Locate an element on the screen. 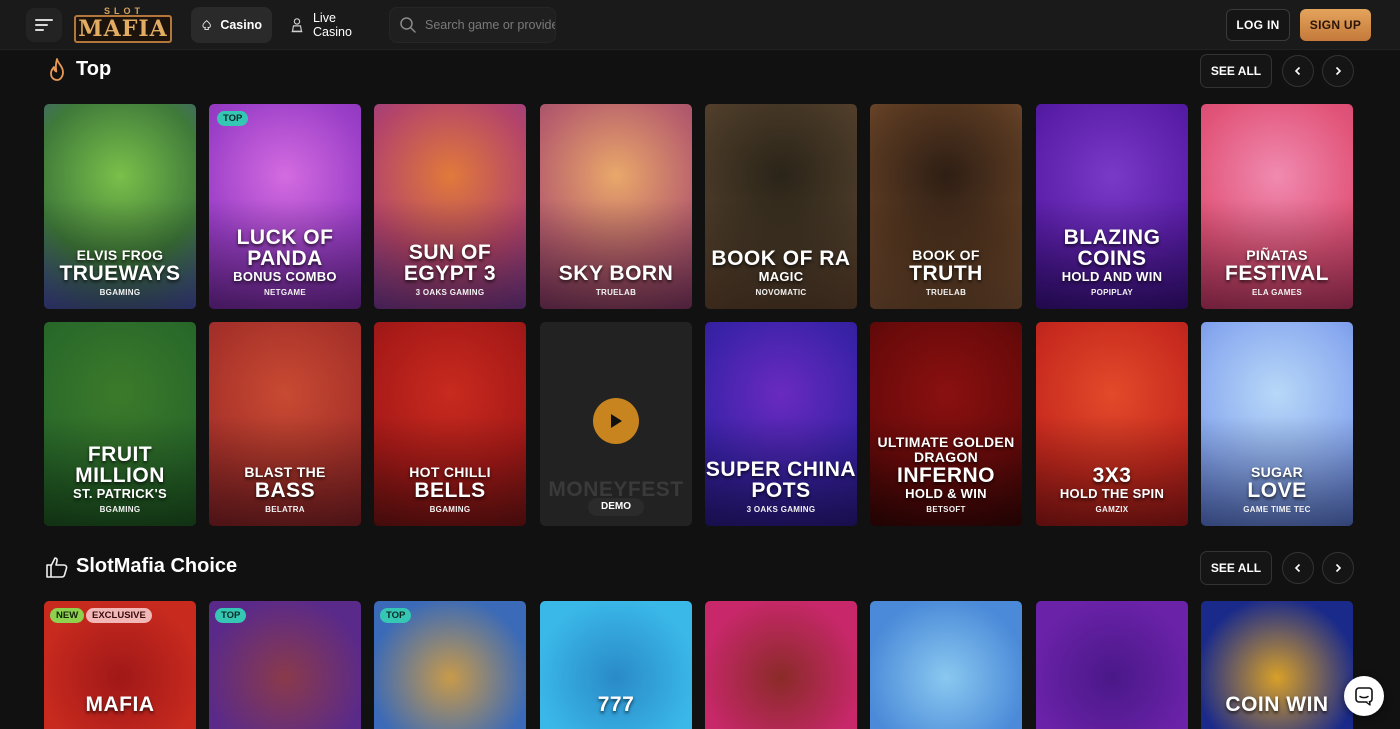 The height and width of the screenshot is (729, 1400). search-input is located at coordinates (490, 25).